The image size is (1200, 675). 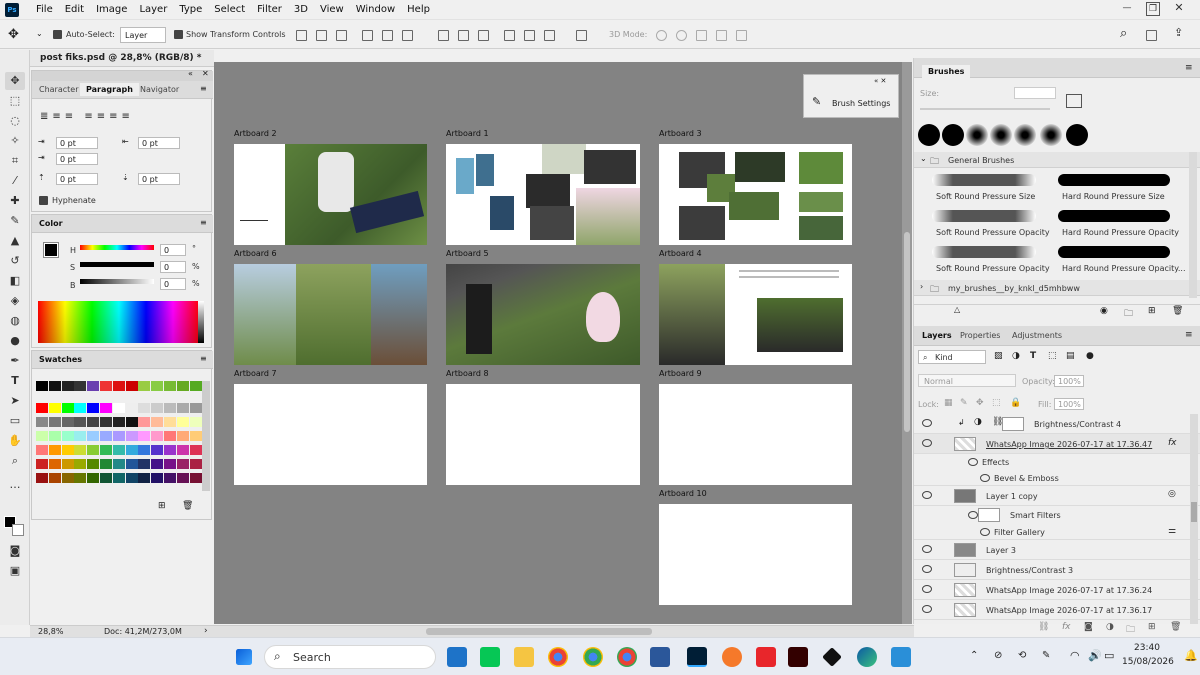 I want to click on pen-tool-icon: ✒, so click(x=15, y=361).